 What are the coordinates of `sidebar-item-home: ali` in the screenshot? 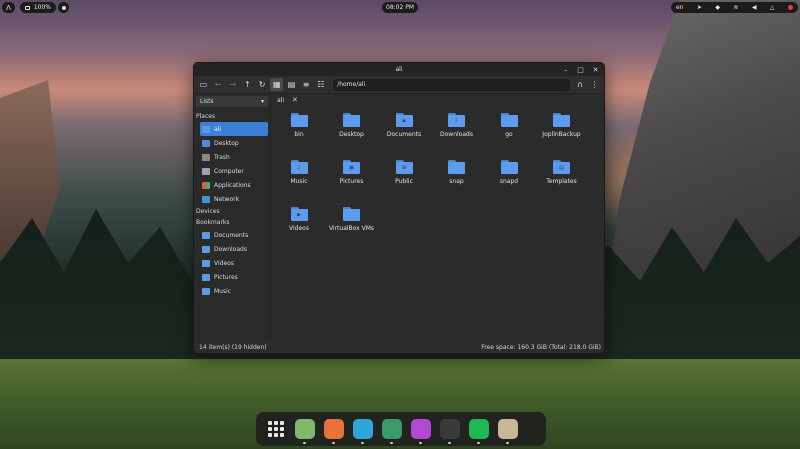 It's located at (234, 129).